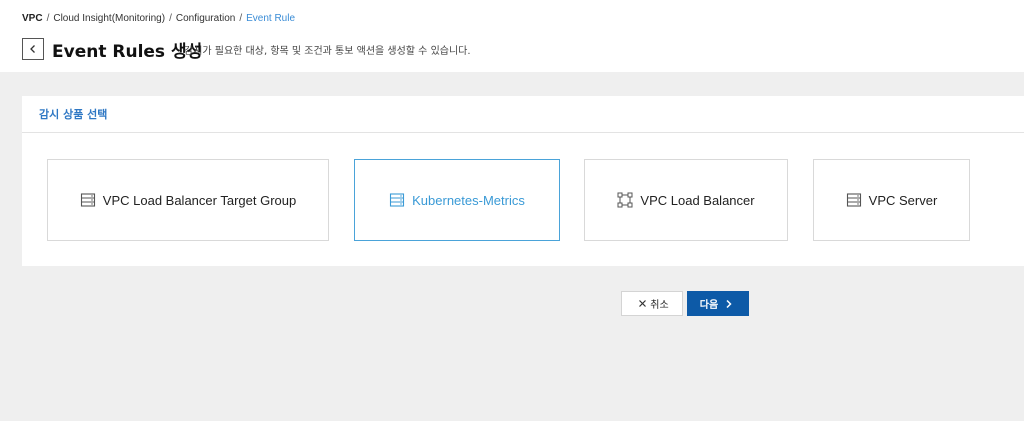 This screenshot has width=1024, height=421. What do you see at coordinates (729, 304) in the screenshot?
I see `chevron-right-icon` at bounding box center [729, 304].